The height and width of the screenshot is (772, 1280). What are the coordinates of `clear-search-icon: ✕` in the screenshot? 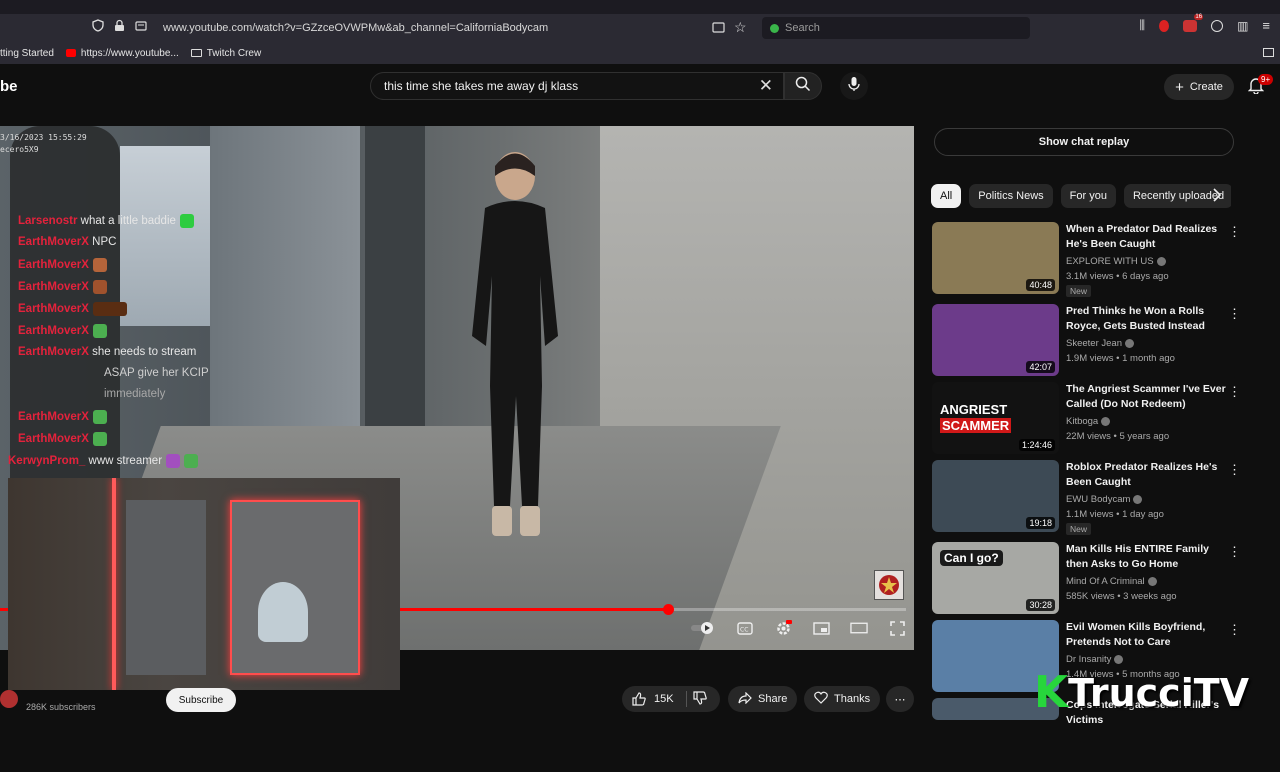 It's located at (766, 85).